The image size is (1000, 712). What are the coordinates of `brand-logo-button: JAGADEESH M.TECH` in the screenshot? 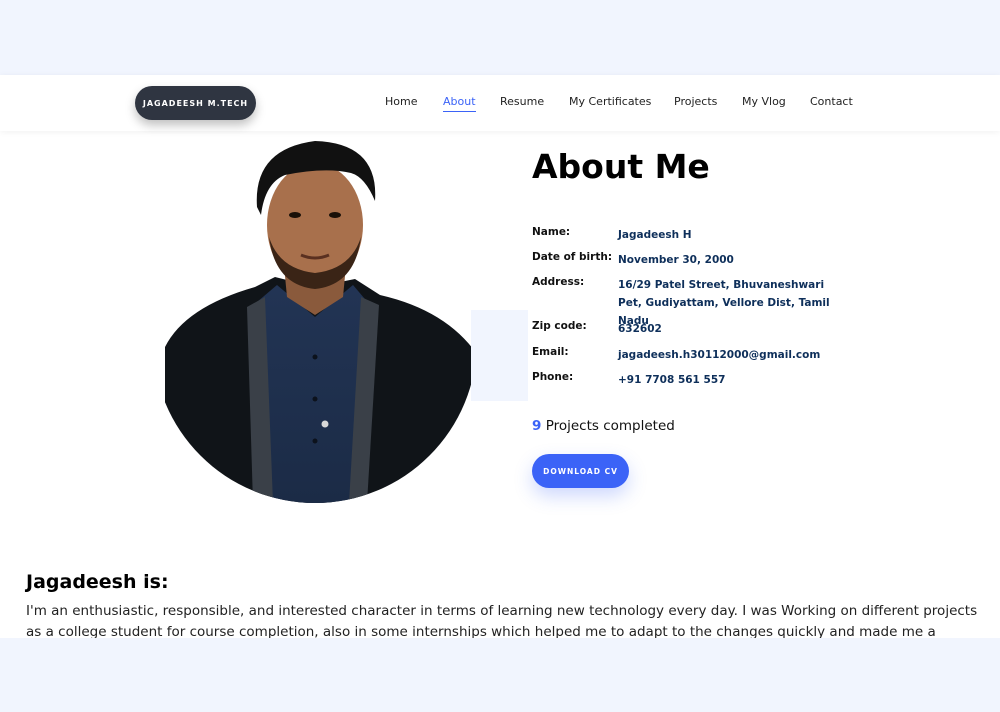 It's located at (195, 103).